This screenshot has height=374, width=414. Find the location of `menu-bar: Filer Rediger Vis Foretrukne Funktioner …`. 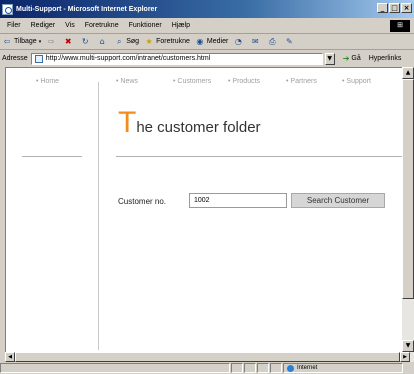

menu-bar: Filer Rediger Vis Foretrukne Funktioner … is located at coordinates (207, 26).